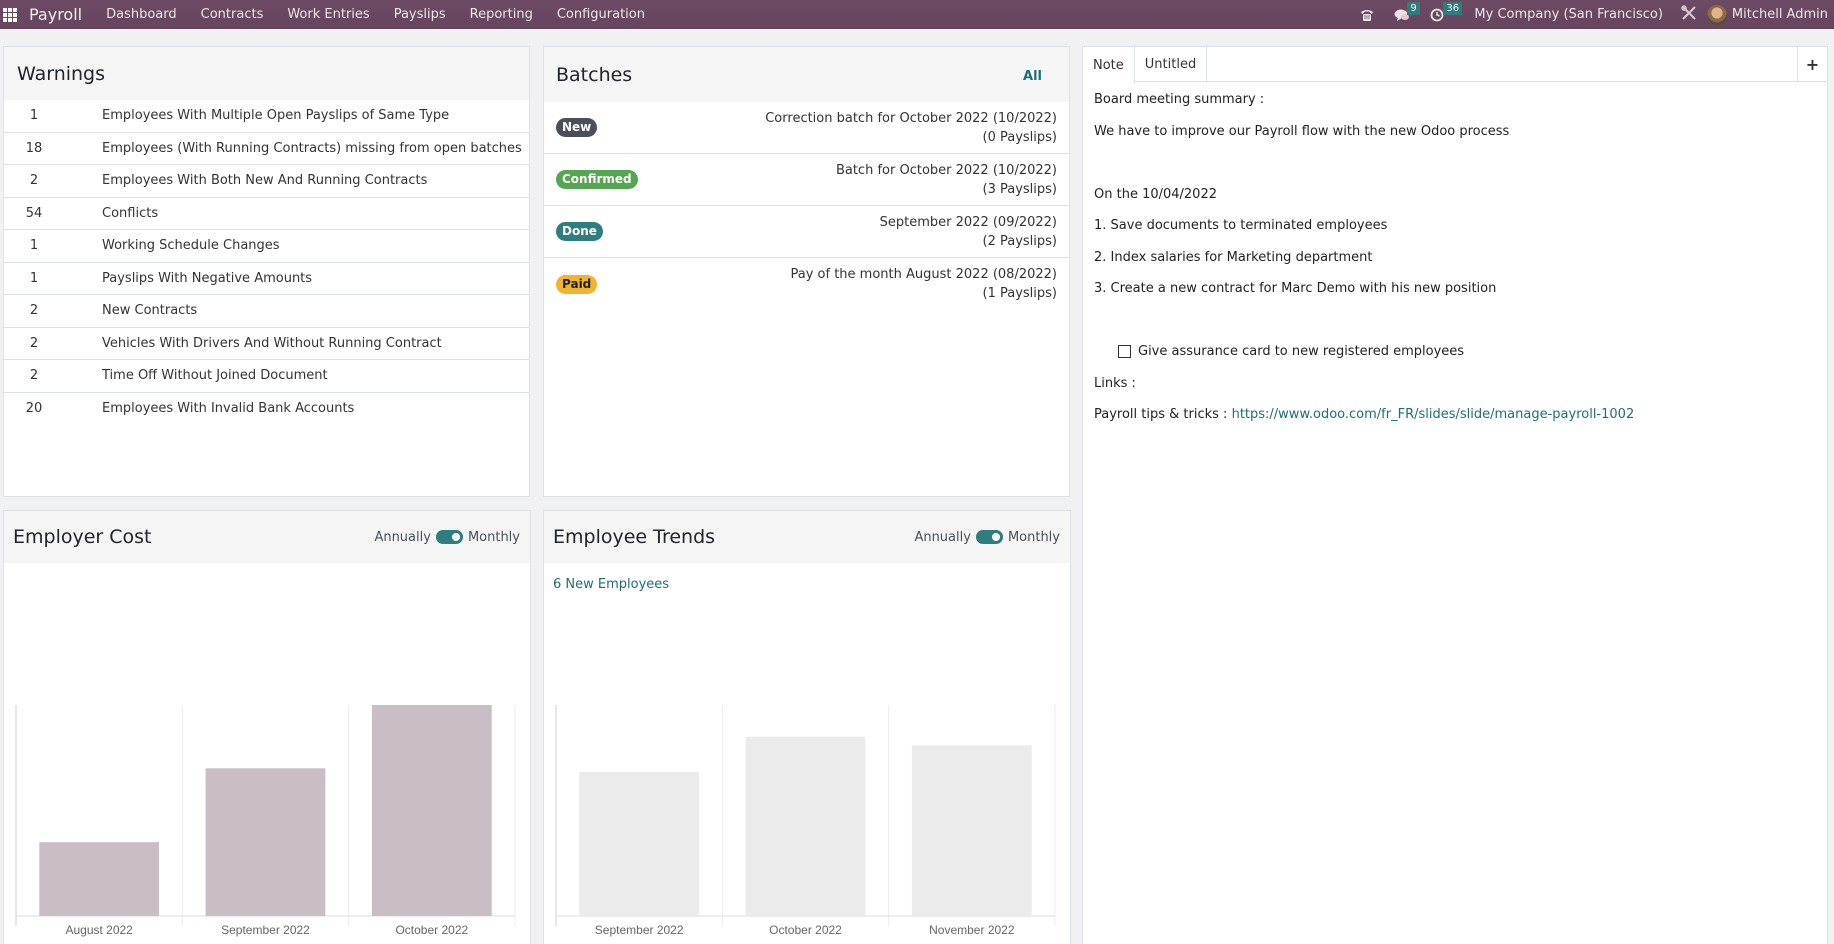 This screenshot has height=944, width=1834. I want to click on period-toggle: Annually Monthly, so click(447, 537).